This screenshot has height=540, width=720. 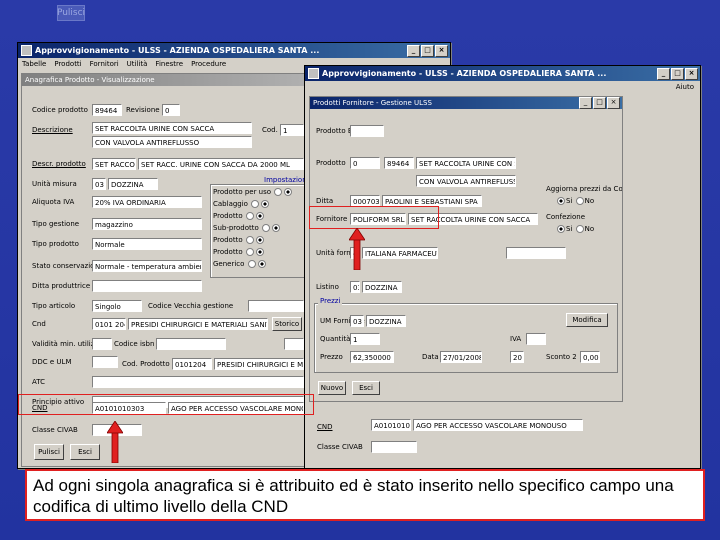 I want to click on label-cnd-top: Cnd, so click(x=39, y=324).